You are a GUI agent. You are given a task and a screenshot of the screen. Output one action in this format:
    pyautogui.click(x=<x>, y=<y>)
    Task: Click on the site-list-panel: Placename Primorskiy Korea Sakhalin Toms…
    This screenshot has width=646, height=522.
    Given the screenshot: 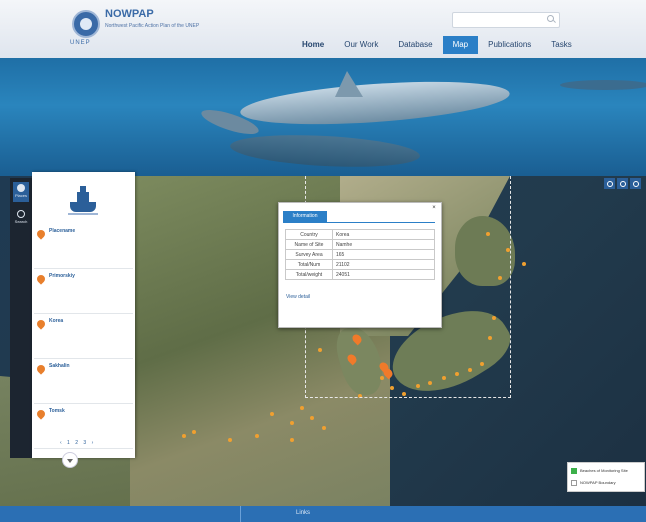 What is the action you would take?
    pyautogui.click(x=83, y=315)
    